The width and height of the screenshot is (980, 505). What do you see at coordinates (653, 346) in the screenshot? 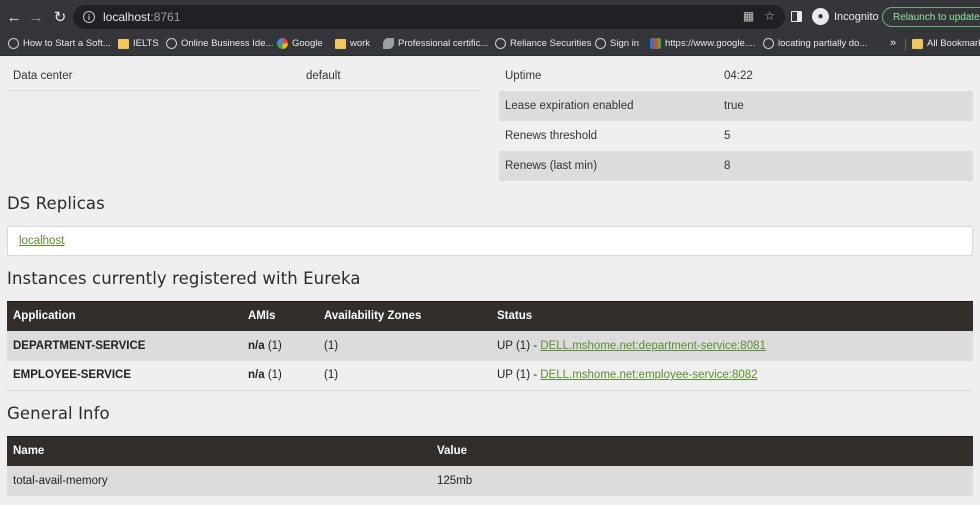
I see `instance-link: DELL.mshome.net:department-service:8081` at bounding box center [653, 346].